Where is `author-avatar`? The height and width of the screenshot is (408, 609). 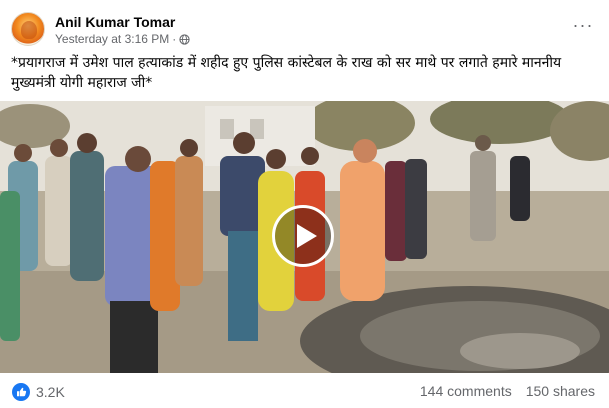
author-avatar is located at coordinates (28, 29).